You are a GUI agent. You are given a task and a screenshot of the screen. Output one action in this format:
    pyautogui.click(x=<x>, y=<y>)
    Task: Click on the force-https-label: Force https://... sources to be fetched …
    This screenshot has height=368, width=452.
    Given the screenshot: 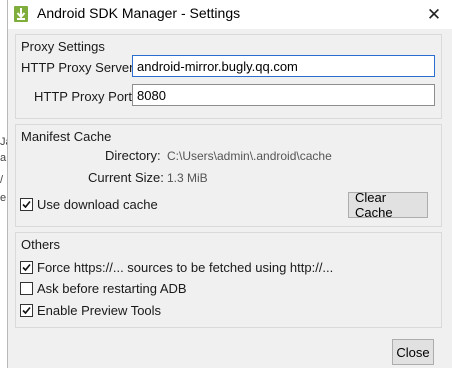 What is the action you would take?
    pyautogui.click(x=185, y=267)
    